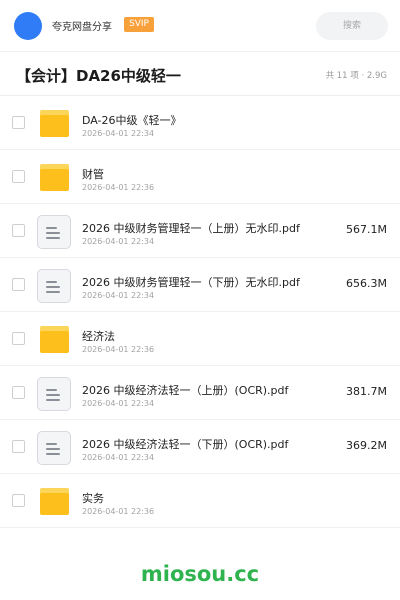 The height and width of the screenshot is (600, 400). What do you see at coordinates (191, 282) in the screenshot?
I see `file-name: 2026 中级财务管理轻一（下册）无水印.pdf` at bounding box center [191, 282].